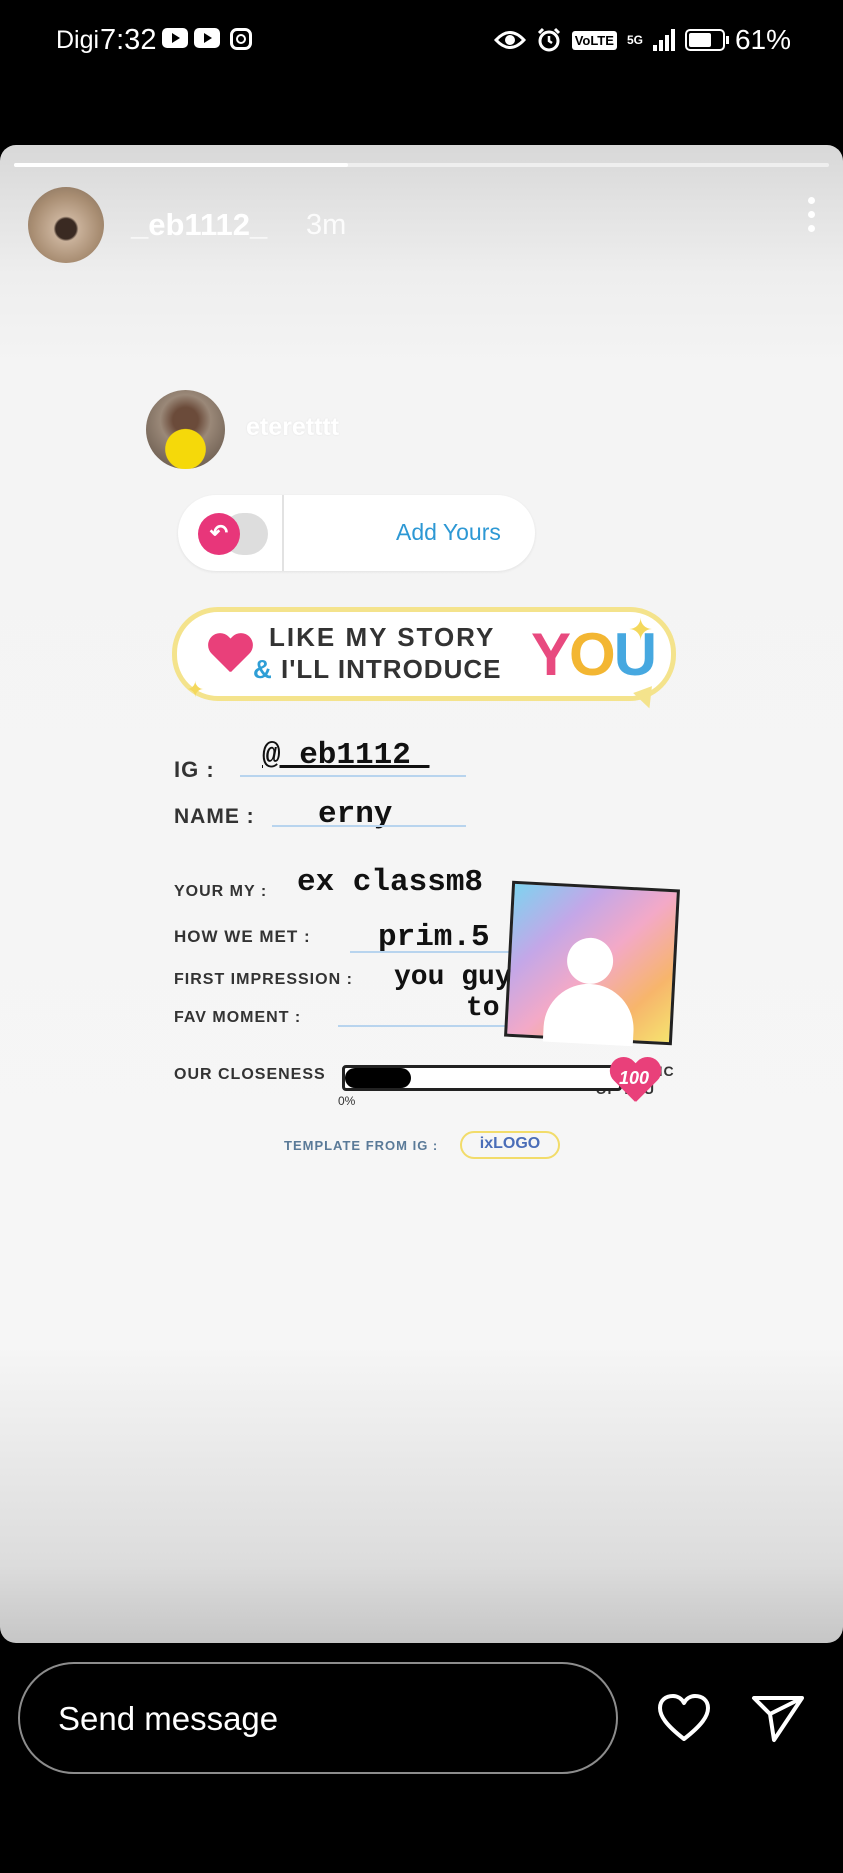 This screenshot has height=1873, width=843. What do you see at coordinates (356, 533) in the screenshot?
I see `add-yours-sticker: ↶ Add Yours` at bounding box center [356, 533].